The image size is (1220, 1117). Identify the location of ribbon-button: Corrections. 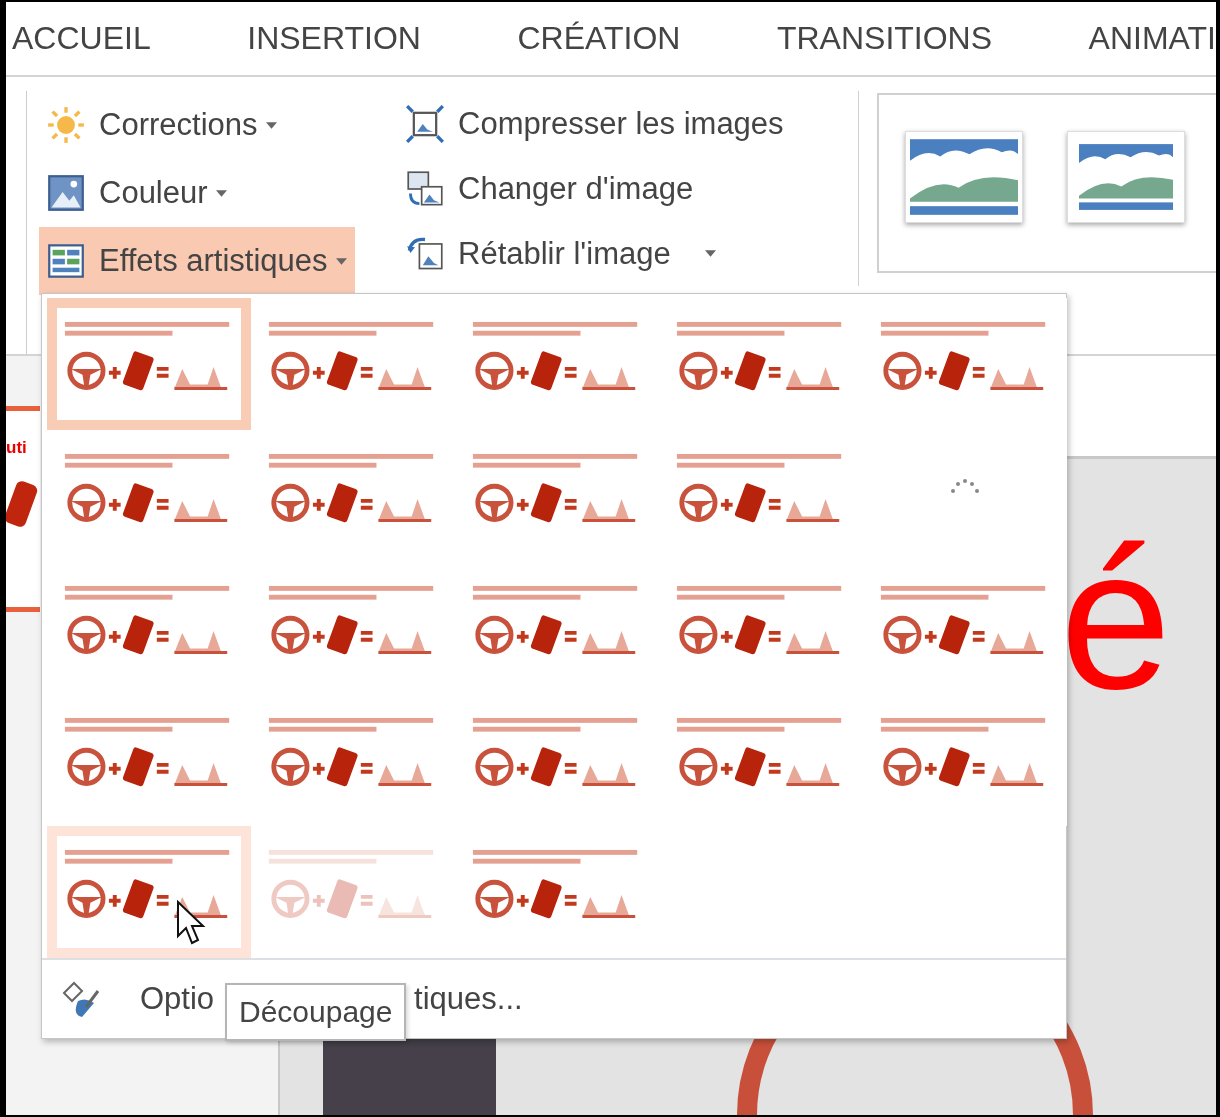
(162, 125).